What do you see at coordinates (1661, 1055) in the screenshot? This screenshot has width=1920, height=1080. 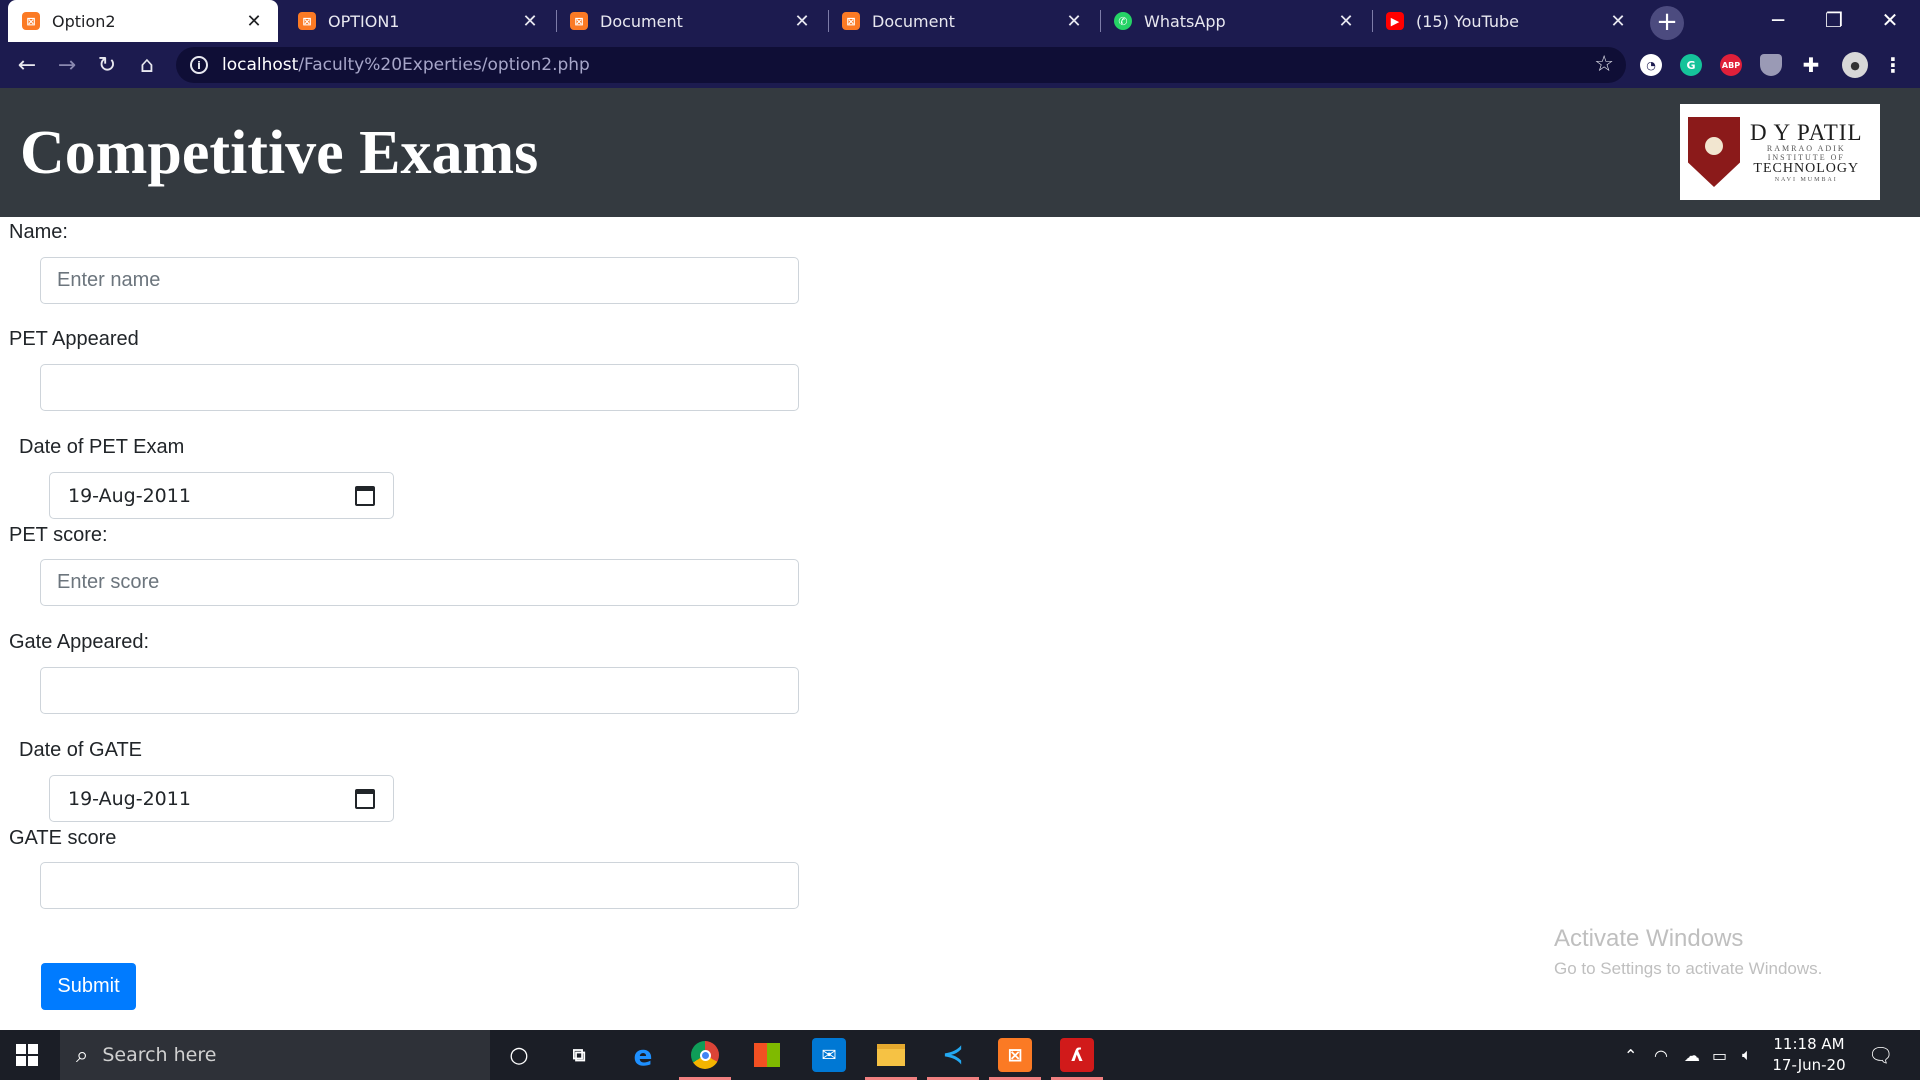 I see `wifi-icon: ◠` at bounding box center [1661, 1055].